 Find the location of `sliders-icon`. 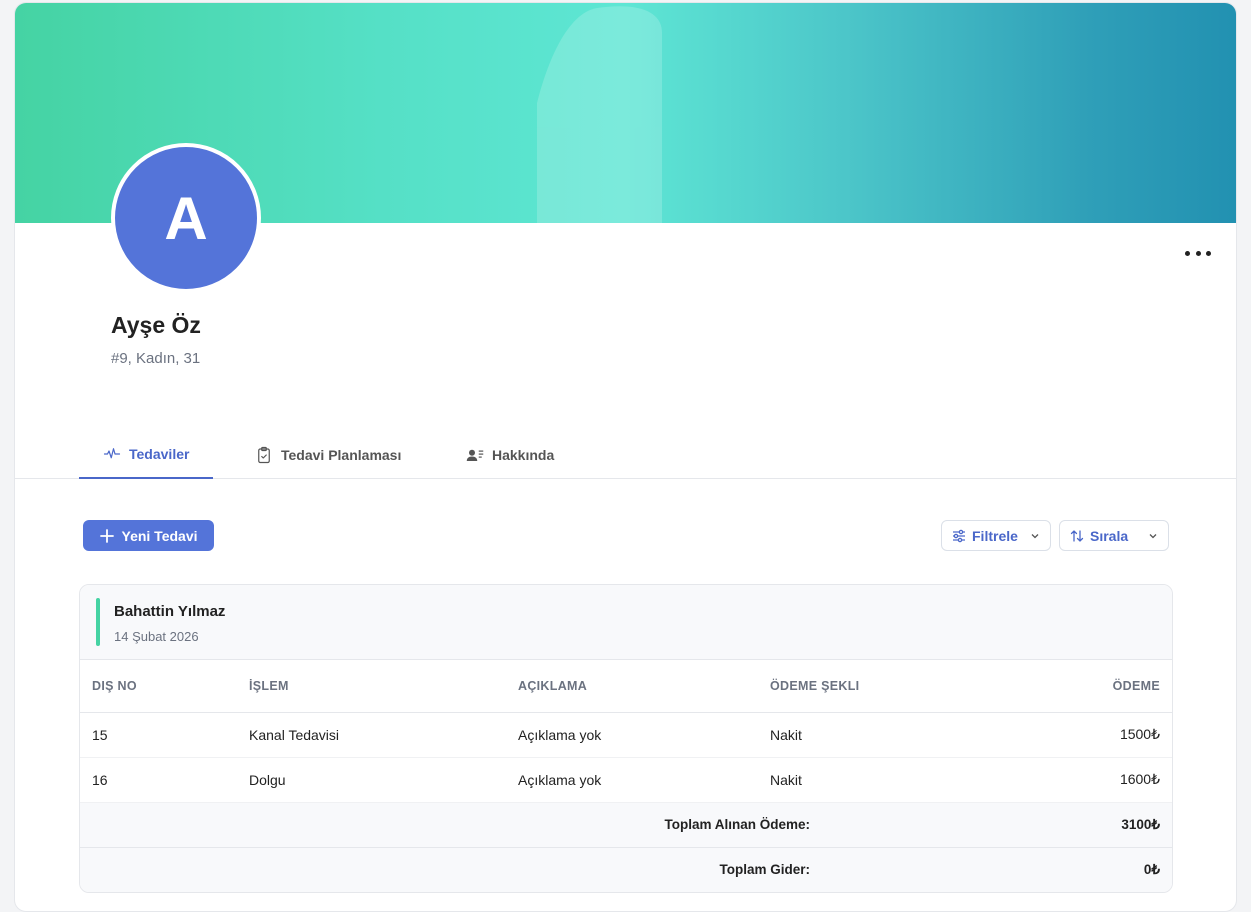

sliders-icon is located at coordinates (959, 535).